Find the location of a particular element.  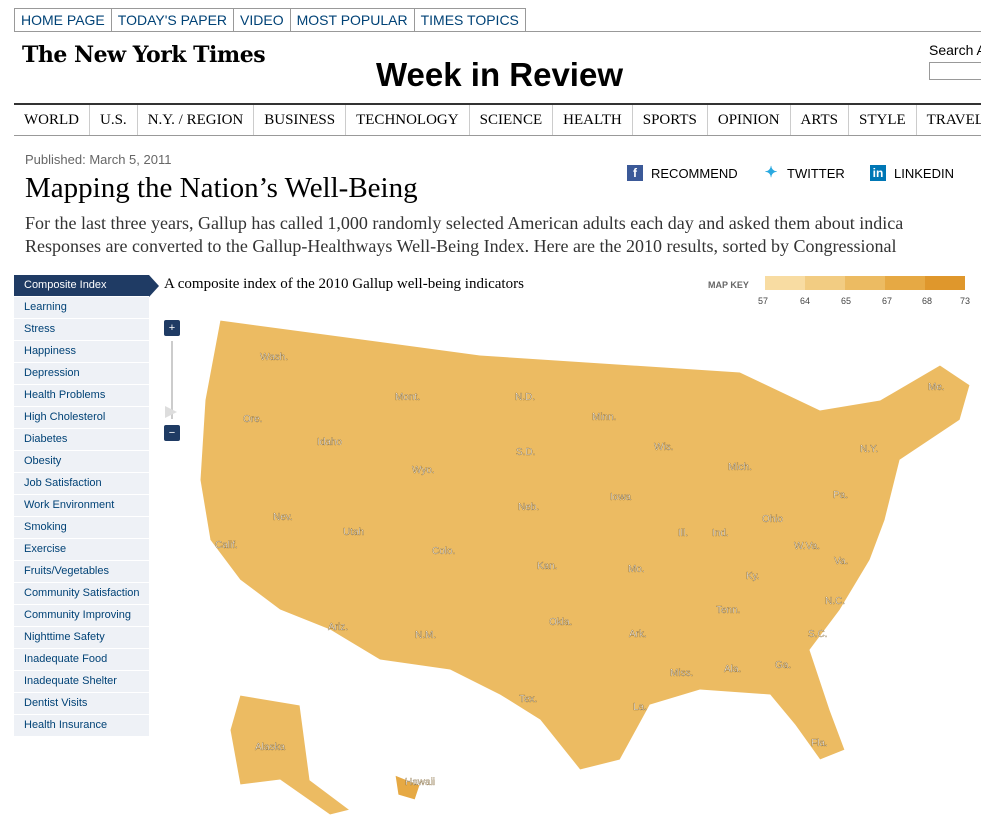

menu-item-community-improving: Community Improving is located at coordinates (81, 616).